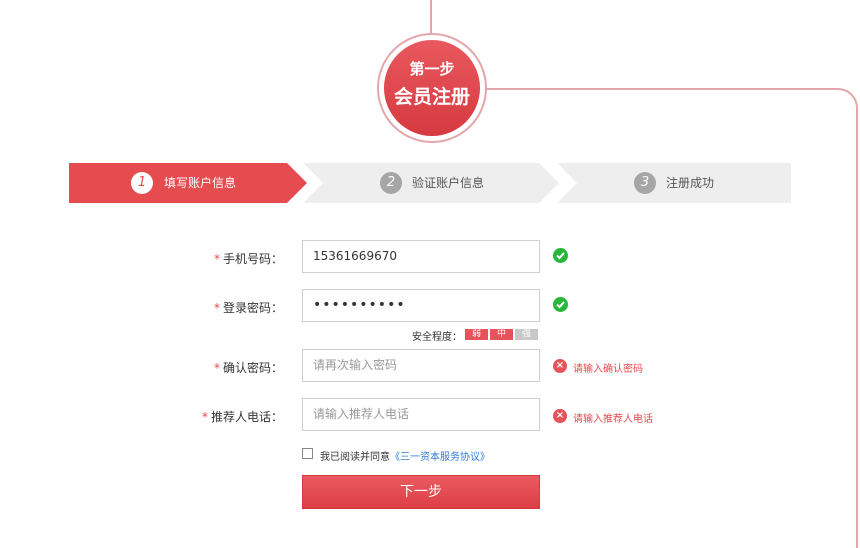 The height and width of the screenshot is (548, 860). I want to click on password-input: ••••••••••, so click(421, 305).